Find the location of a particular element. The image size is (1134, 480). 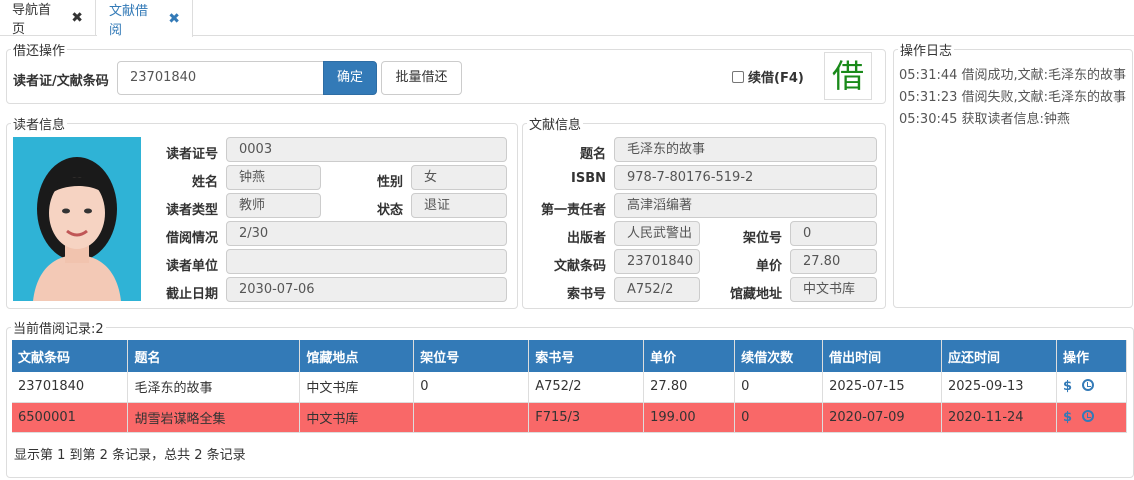

column-header: 文献条码 is located at coordinates (70, 356).